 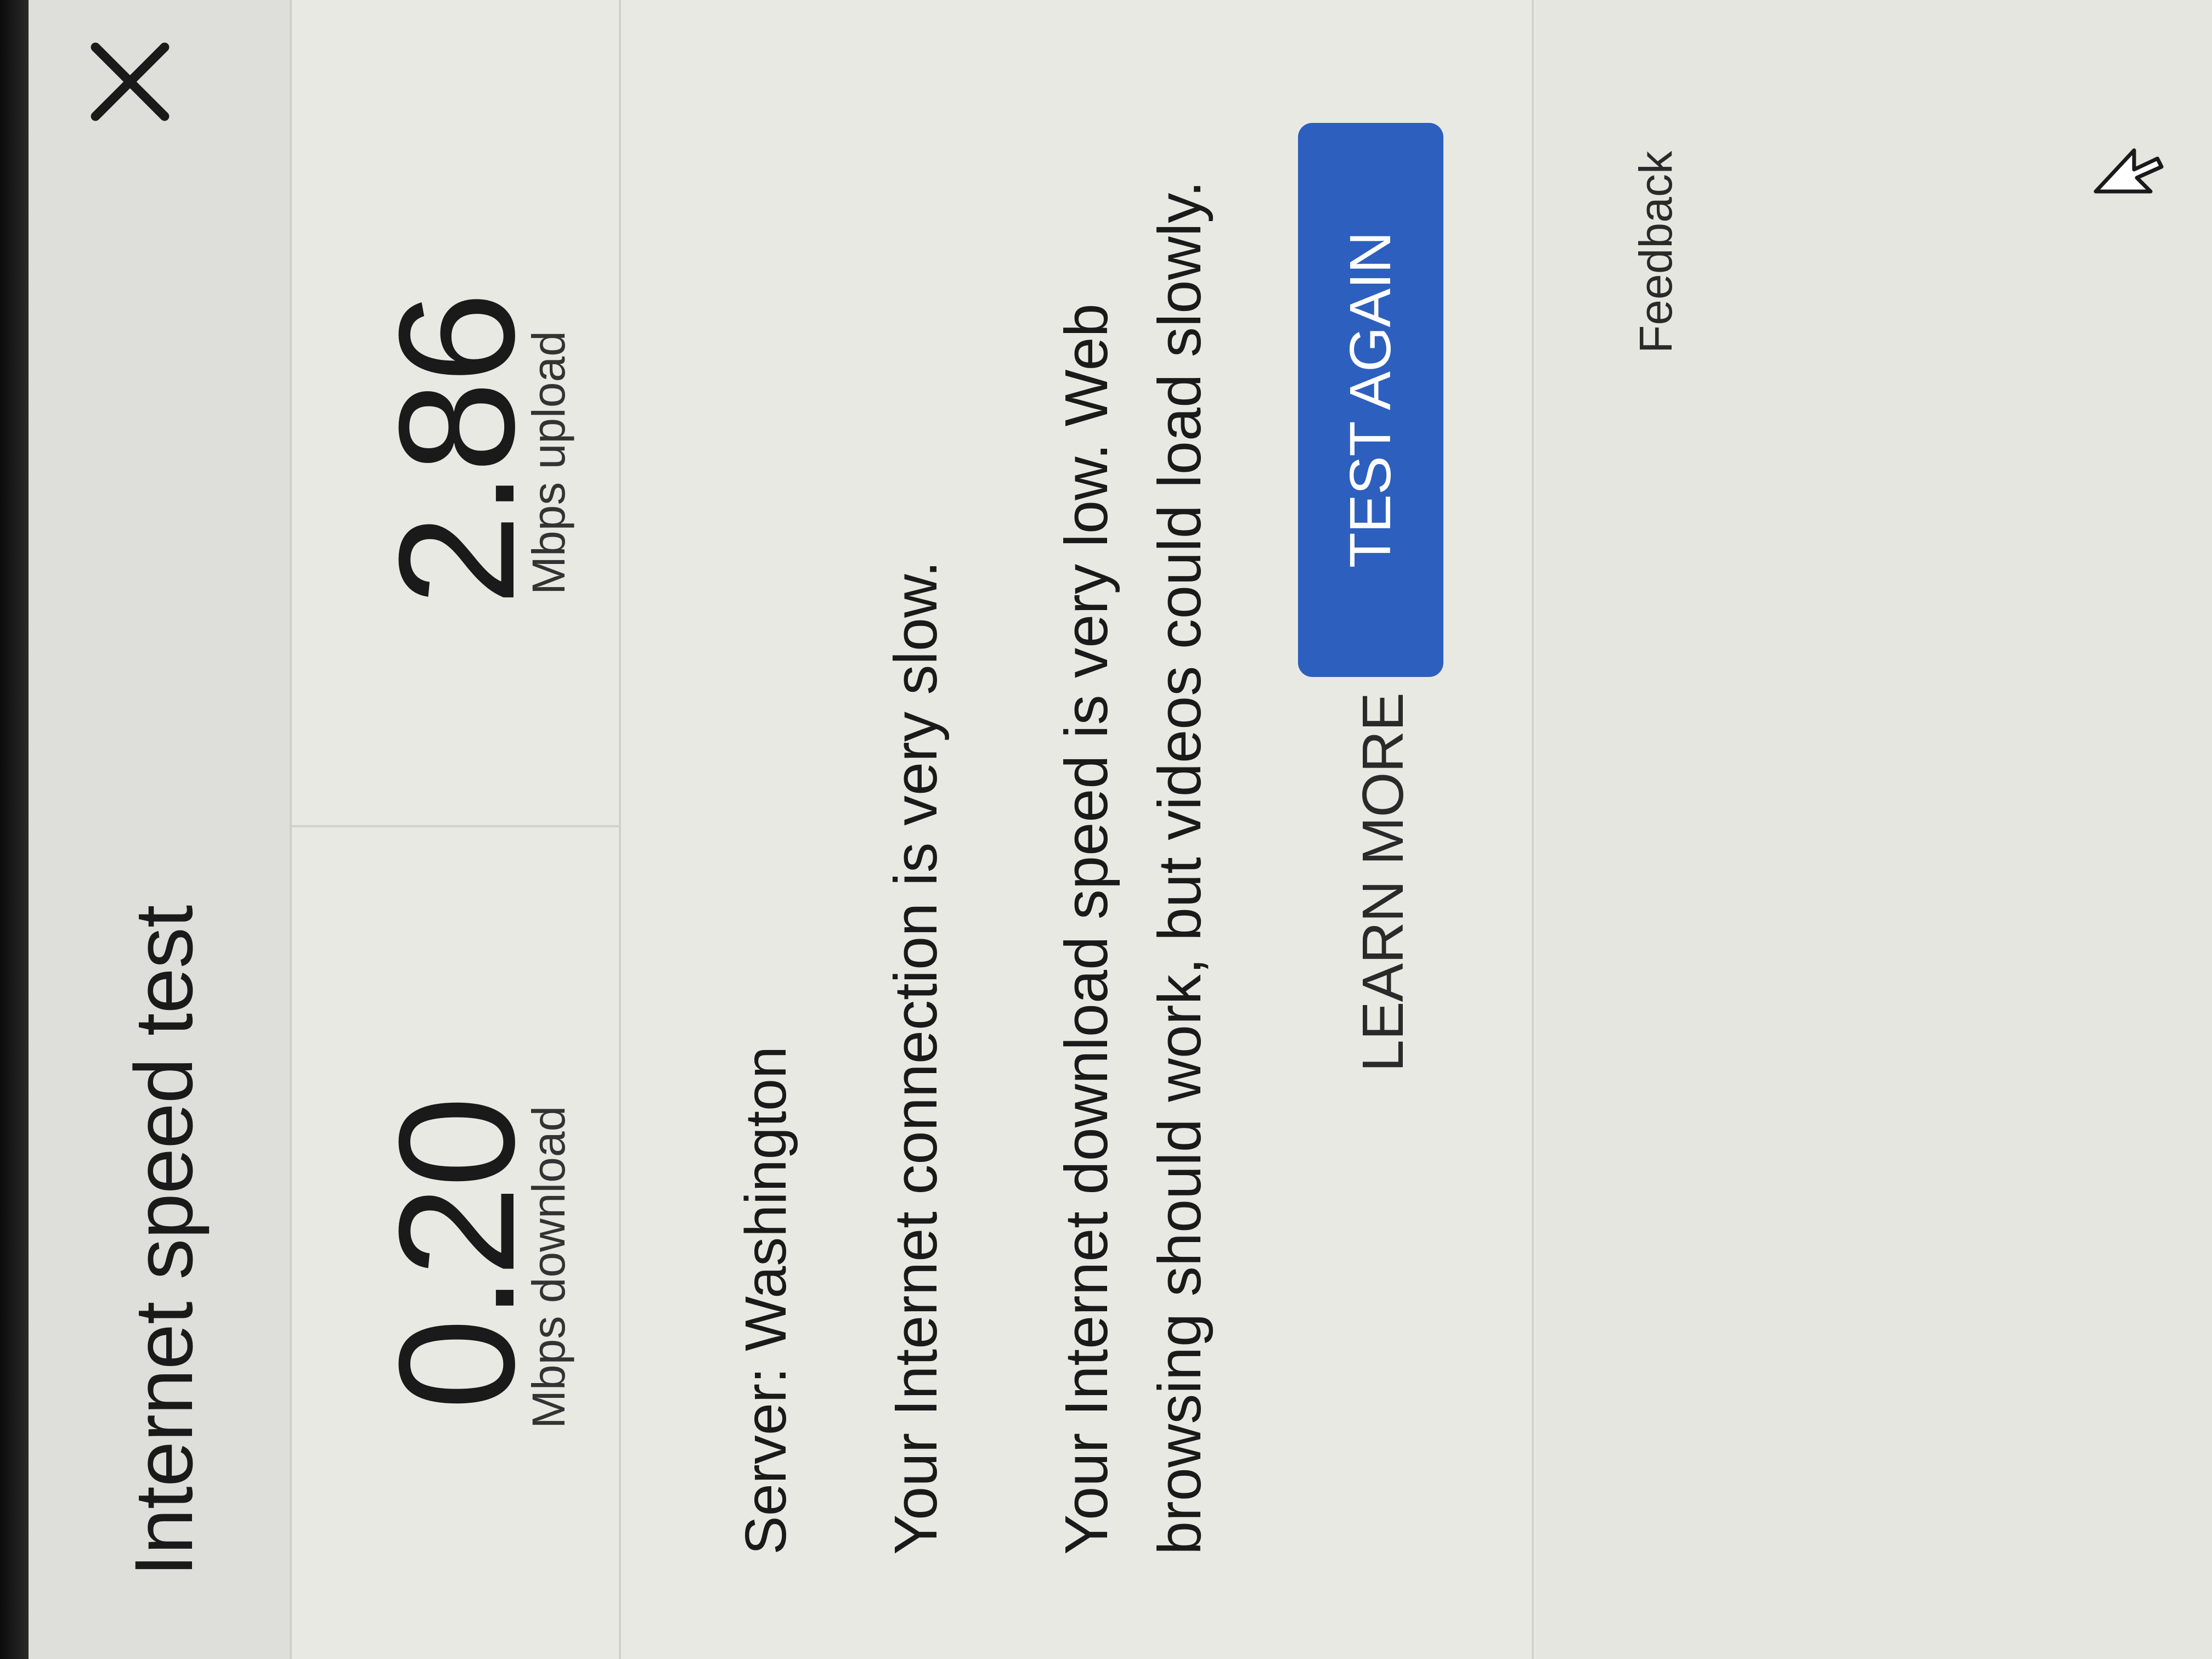 I want to click on upload-speed-value: 2.86, so click(x=456, y=450).